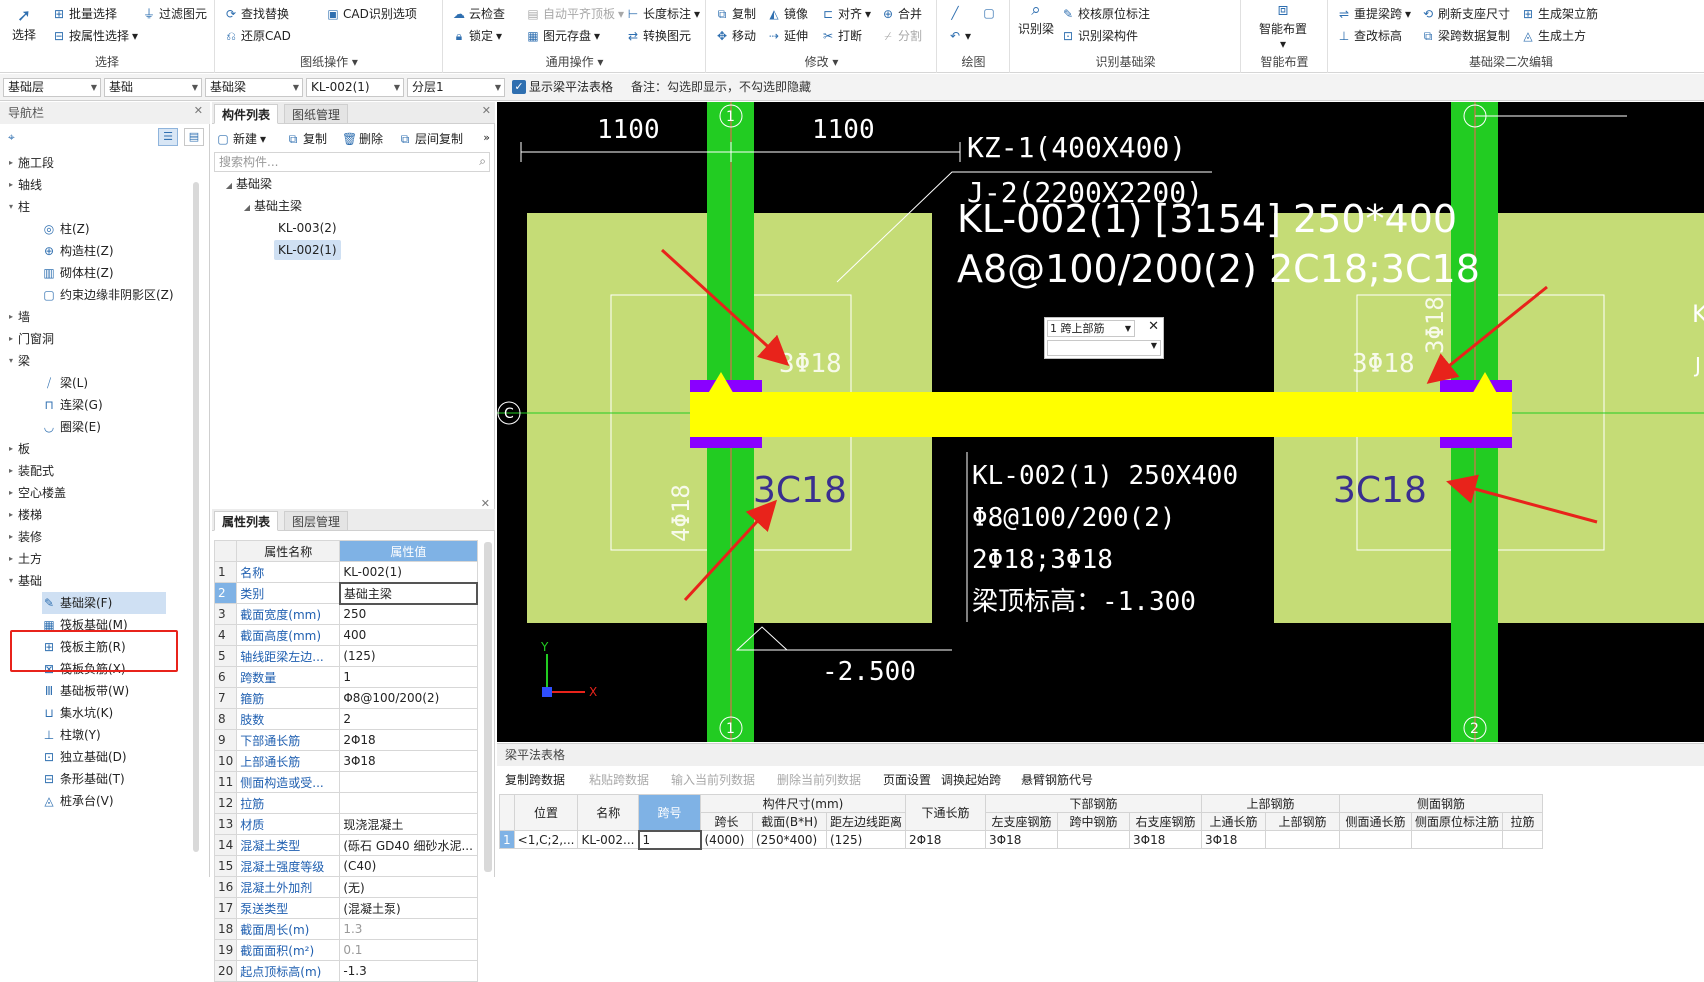 The image size is (1704, 982). What do you see at coordinates (1101, 414) in the screenshot?
I see `beam-kl002` at bounding box center [1101, 414].